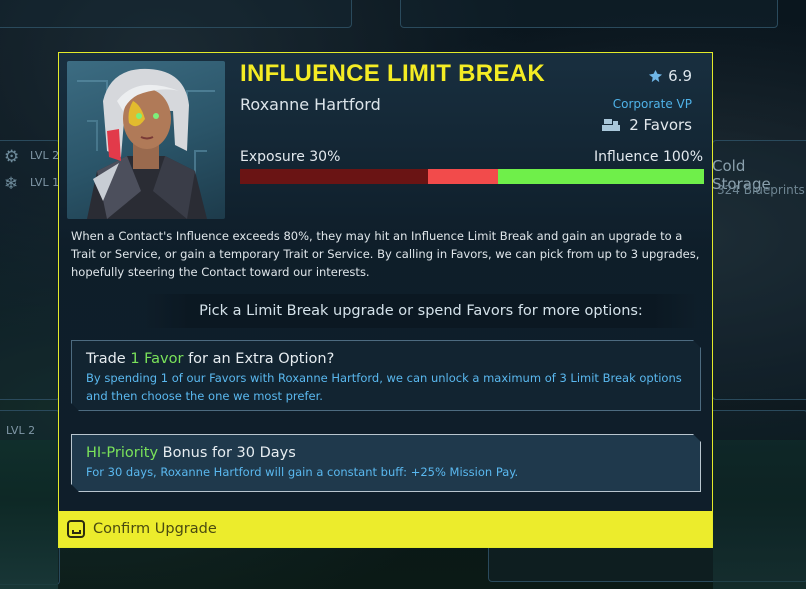  What do you see at coordinates (290, 157) in the screenshot?
I see `exposure-label: Exposure 30%` at bounding box center [290, 157].